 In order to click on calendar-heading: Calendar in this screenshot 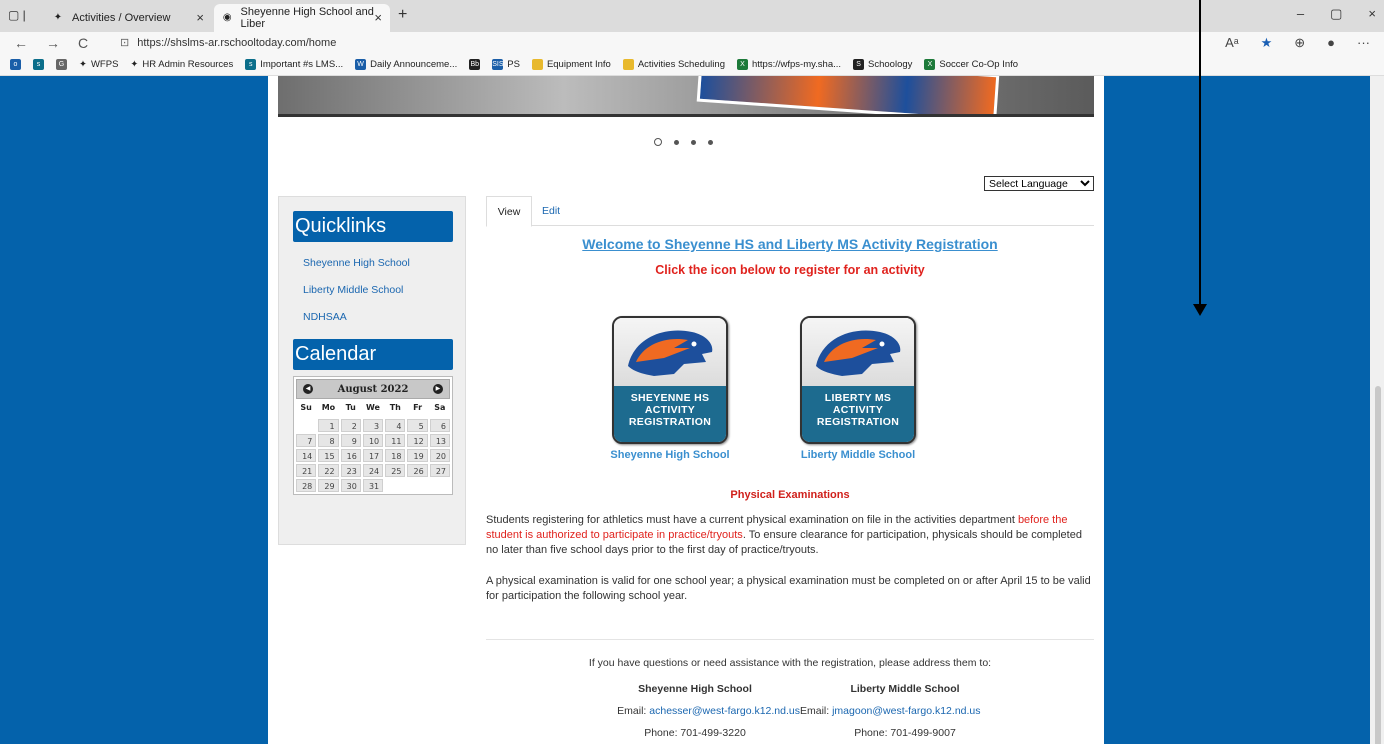, I will do `click(373, 354)`.